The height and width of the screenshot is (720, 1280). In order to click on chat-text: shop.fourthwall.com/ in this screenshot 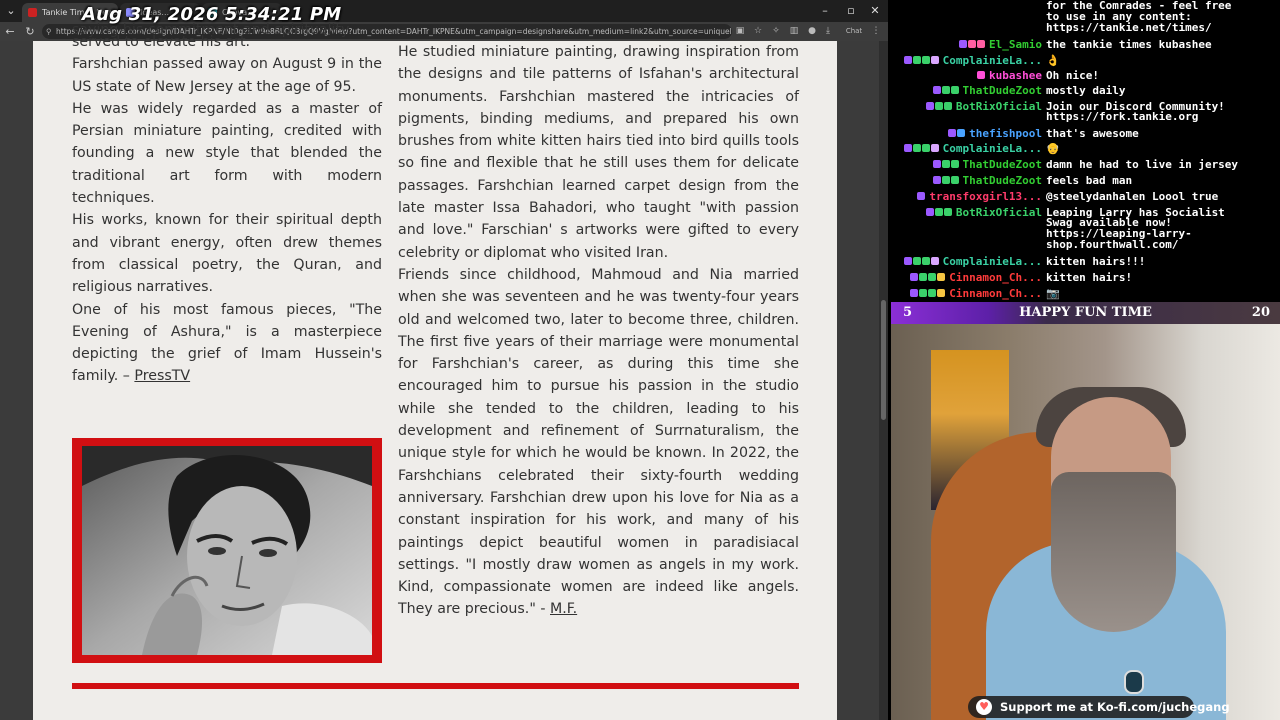, I will do `click(1112, 244)`.